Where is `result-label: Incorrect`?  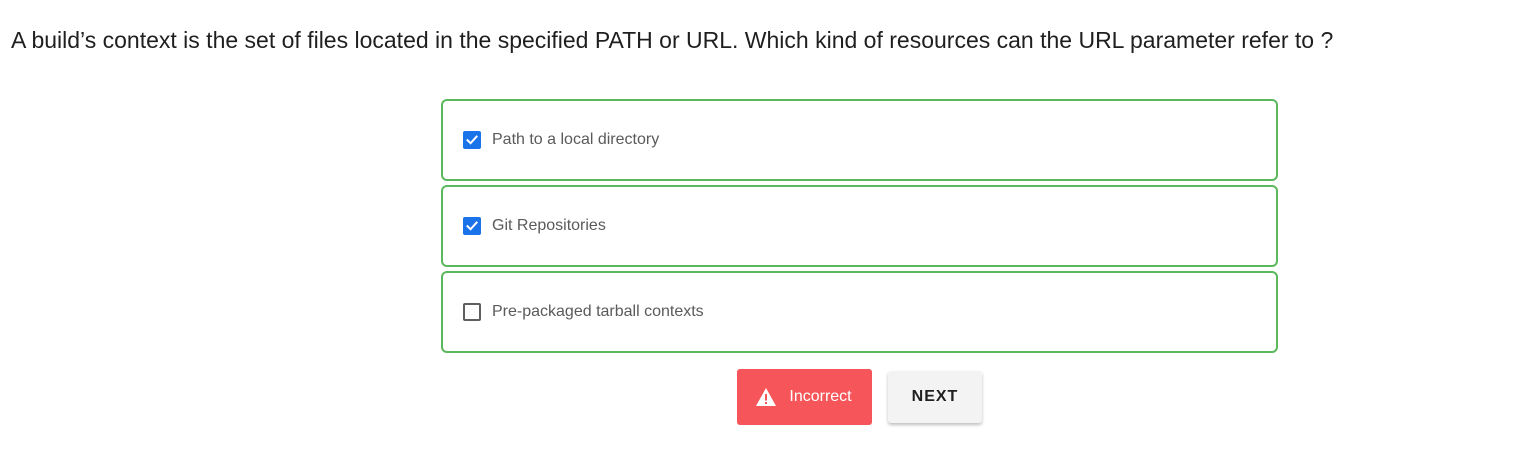
result-label: Incorrect is located at coordinates (820, 396).